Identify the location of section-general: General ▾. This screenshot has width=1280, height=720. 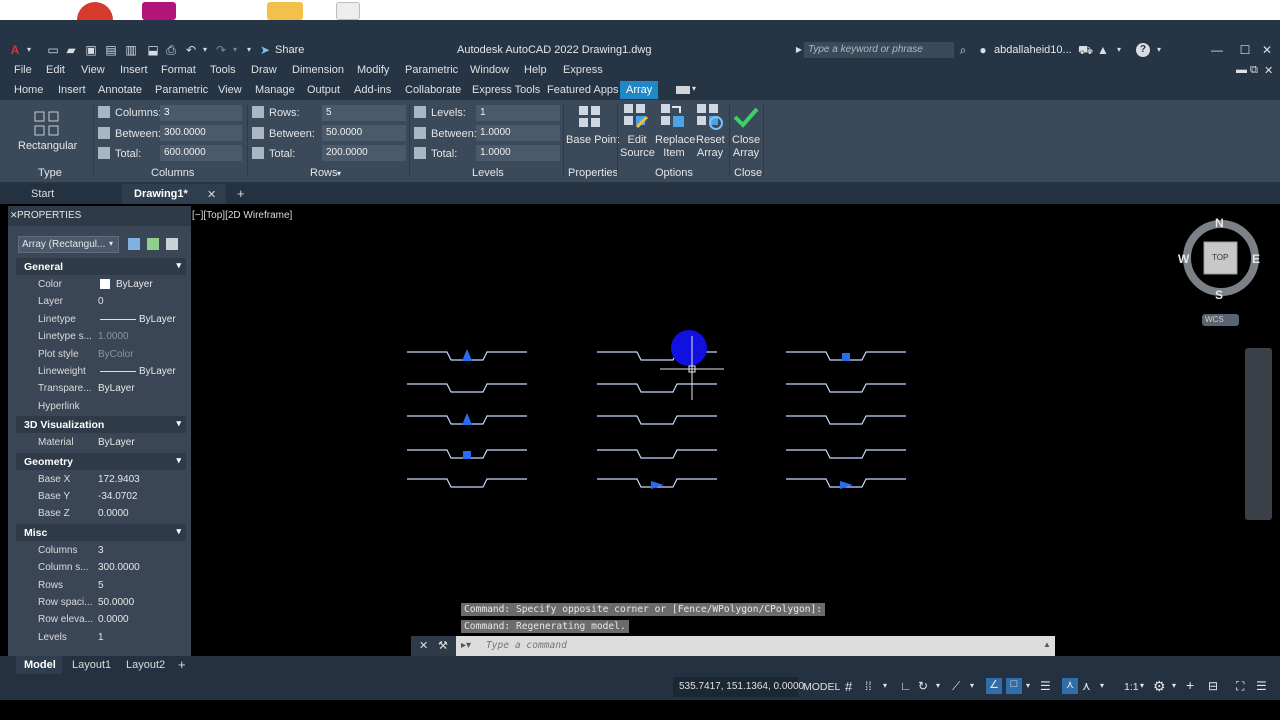
(101, 266).